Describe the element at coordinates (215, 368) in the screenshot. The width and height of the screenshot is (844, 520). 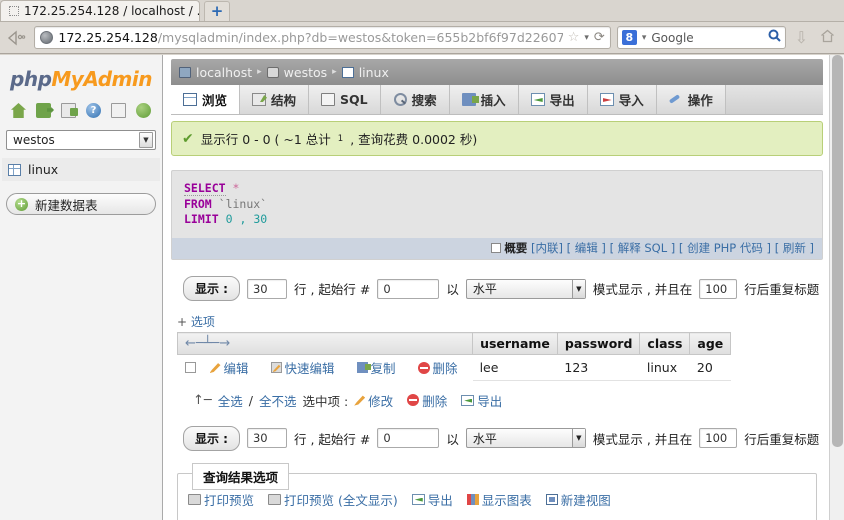
I see `edit-icon` at that location.